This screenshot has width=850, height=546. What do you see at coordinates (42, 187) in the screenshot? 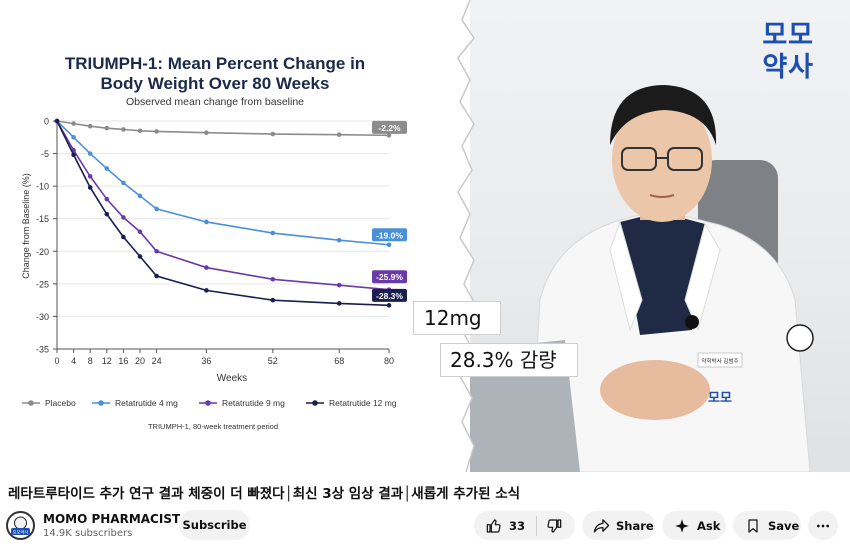
I see `y-tick-label: -10` at bounding box center [42, 187].